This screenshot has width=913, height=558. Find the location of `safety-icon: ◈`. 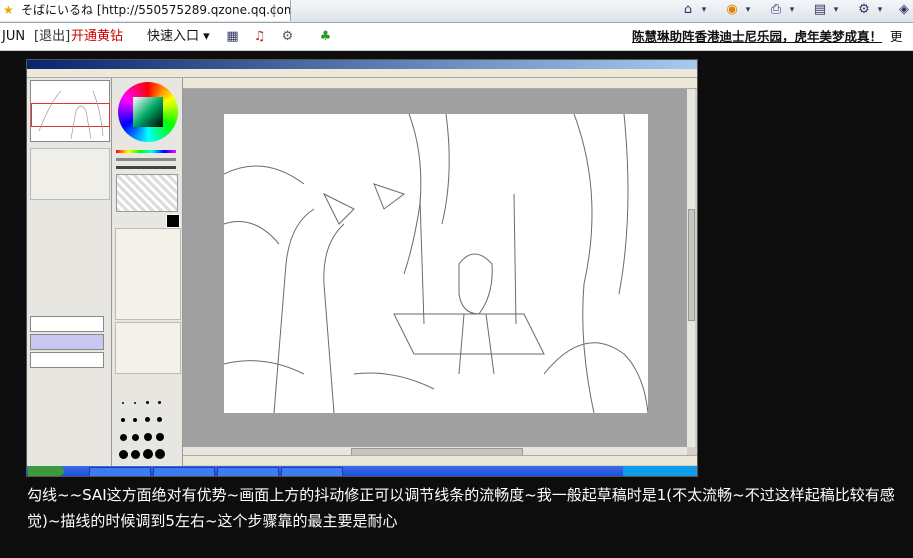

safety-icon: ◈ is located at coordinates (904, 10).